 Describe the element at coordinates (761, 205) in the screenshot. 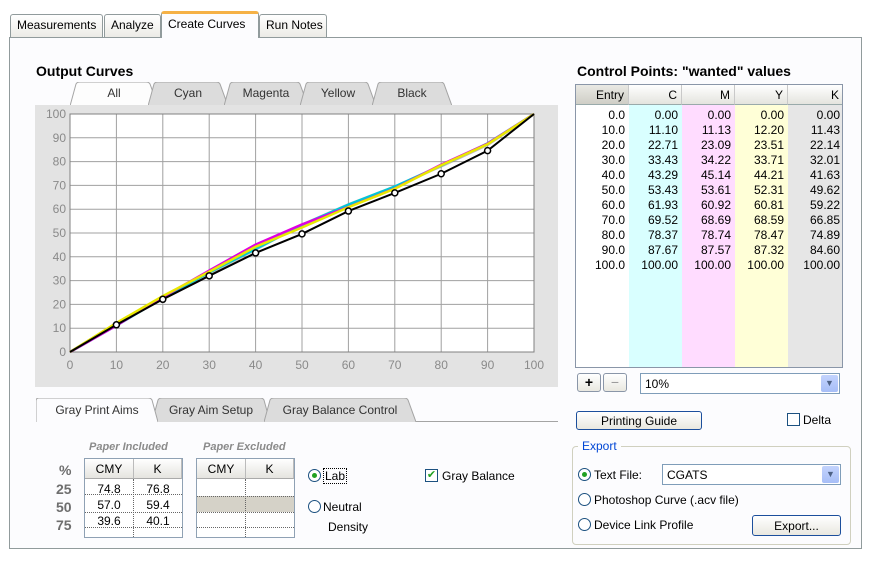

I see `cell-y-6: 60.81` at that location.